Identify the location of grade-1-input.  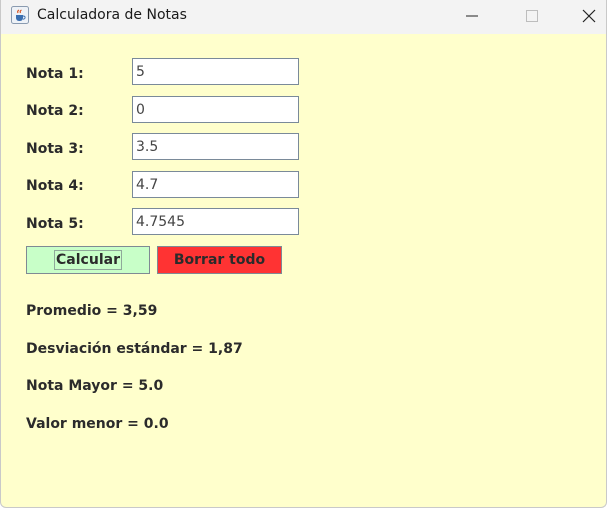
(215, 71).